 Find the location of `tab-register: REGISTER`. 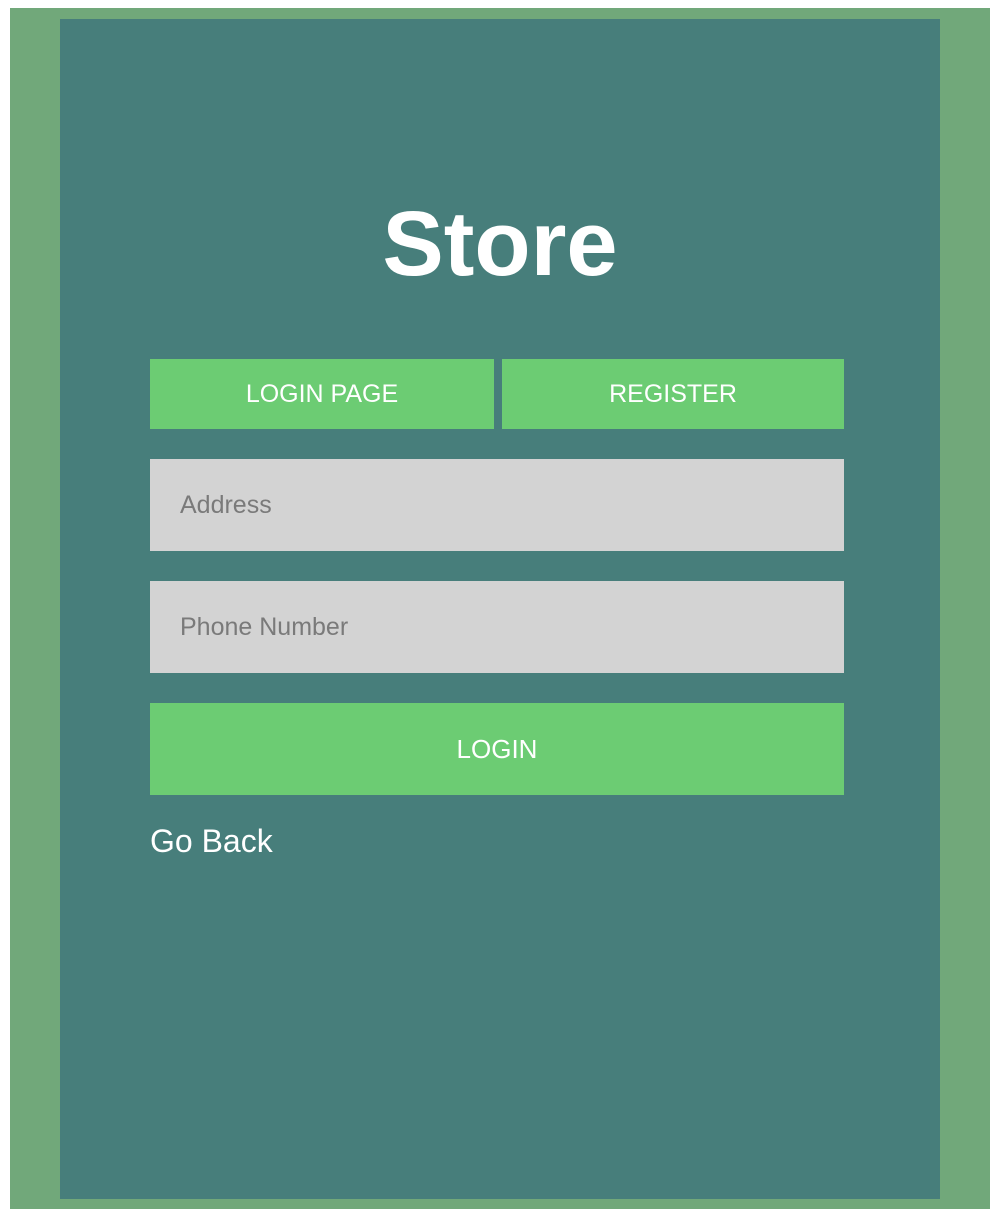

tab-register: REGISTER is located at coordinates (673, 394).